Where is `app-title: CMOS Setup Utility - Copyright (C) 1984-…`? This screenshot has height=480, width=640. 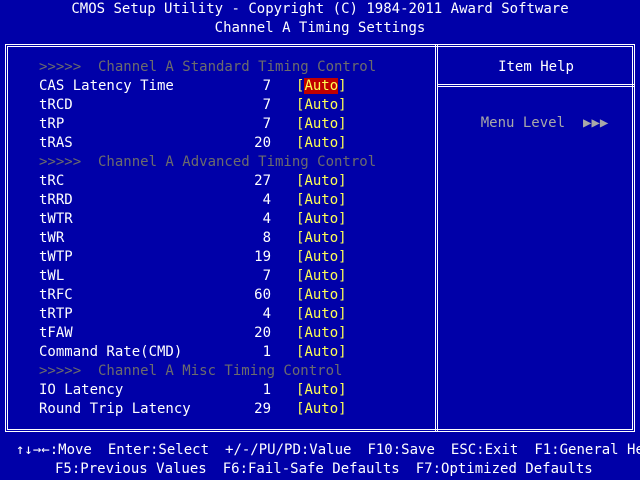 app-title: CMOS Setup Utility - Copyright (C) 1984-… is located at coordinates (320, 9).